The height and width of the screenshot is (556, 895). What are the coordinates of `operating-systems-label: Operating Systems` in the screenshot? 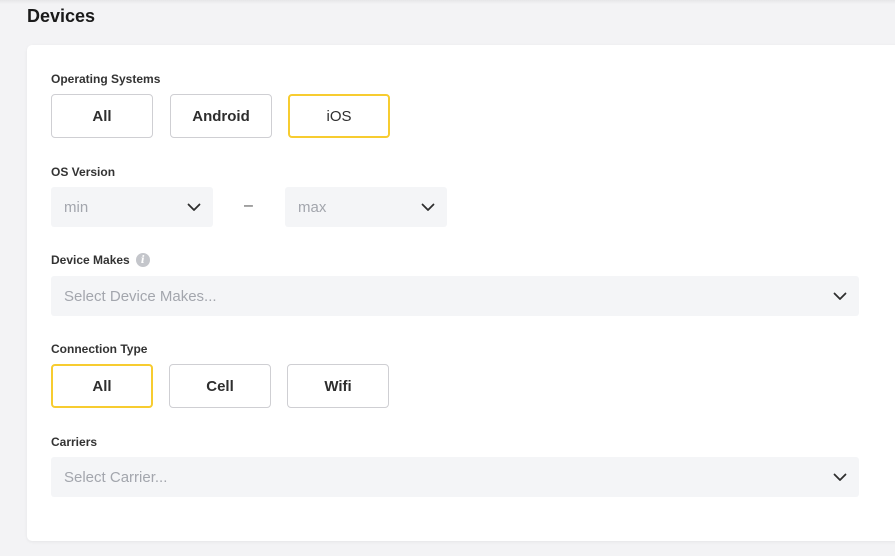 It's located at (106, 79).